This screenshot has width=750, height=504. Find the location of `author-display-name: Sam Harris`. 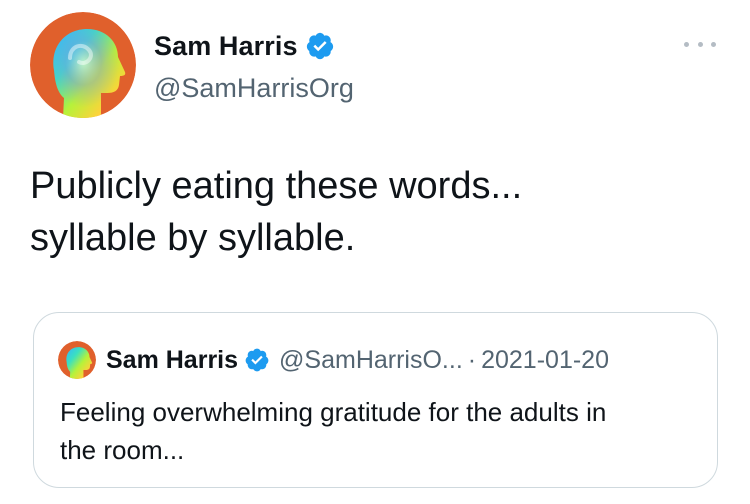

author-display-name: Sam Harris is located at coordinates (226, 46).